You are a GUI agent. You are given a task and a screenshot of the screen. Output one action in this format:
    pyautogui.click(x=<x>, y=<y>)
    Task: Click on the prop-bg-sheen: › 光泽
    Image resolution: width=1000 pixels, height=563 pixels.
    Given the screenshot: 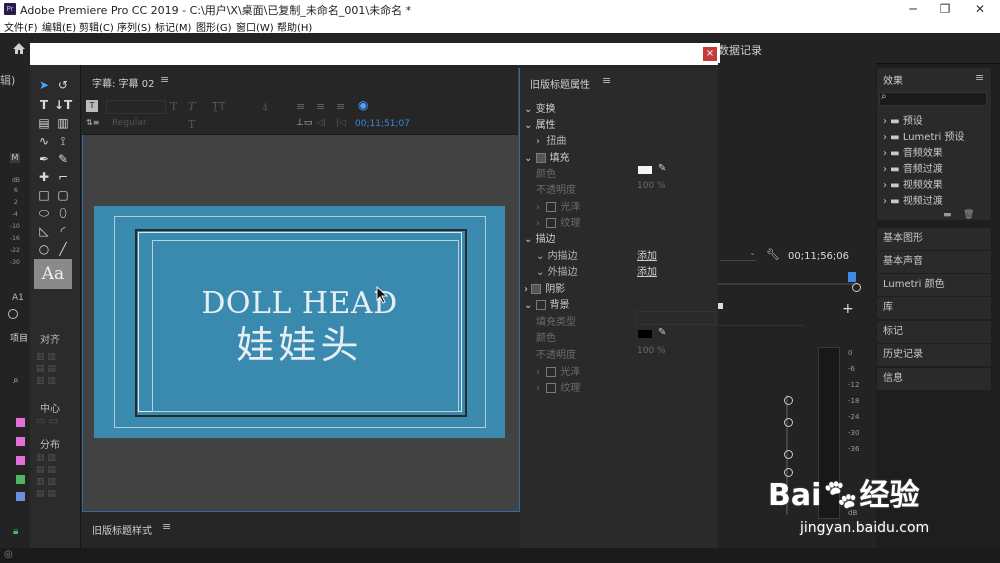 What is the action you would take?
    pyautogui.click(x=558, y=370)
    